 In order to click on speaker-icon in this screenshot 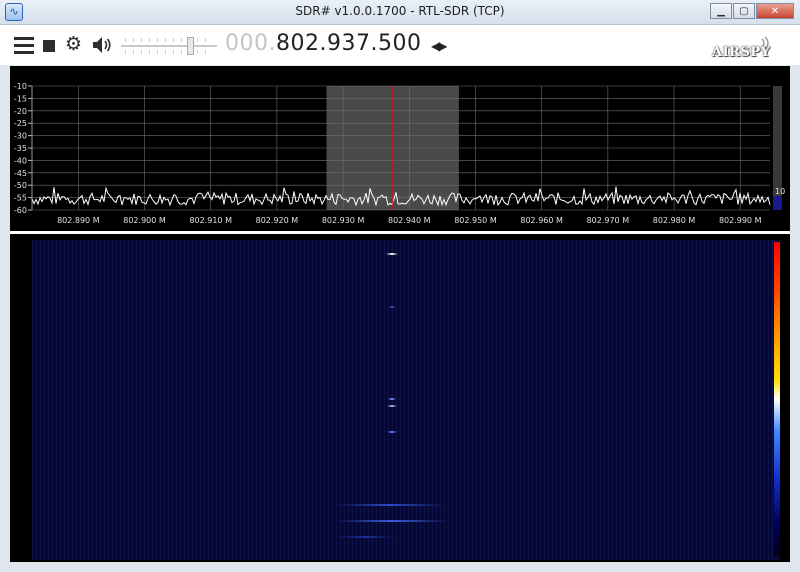, I will do `click(102, 45)`.